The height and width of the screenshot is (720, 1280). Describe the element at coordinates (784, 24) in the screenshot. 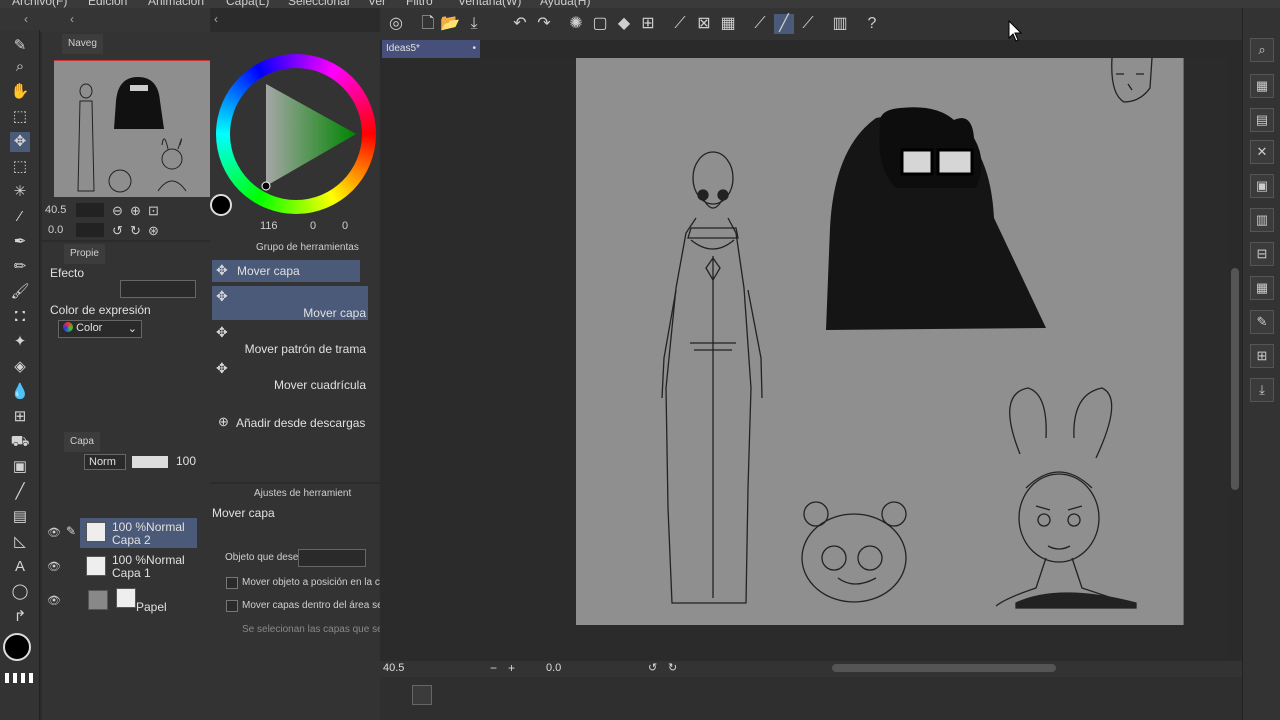

I see `stroke-tool-icon: ╱` at that location.